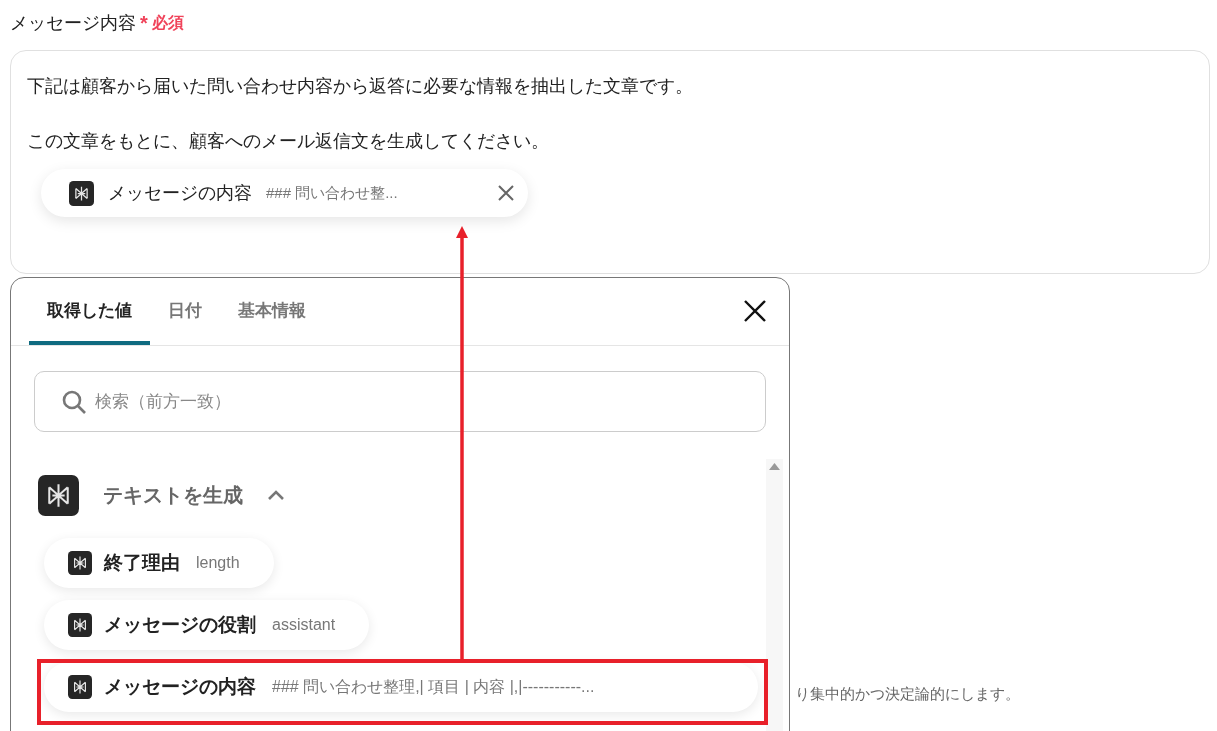 The width and height of the screenshot is (1217, 731). What do you see at coordinates (144, 23) in the screenshot?
I see `required-mark: *` at bounding box center [144, 23].